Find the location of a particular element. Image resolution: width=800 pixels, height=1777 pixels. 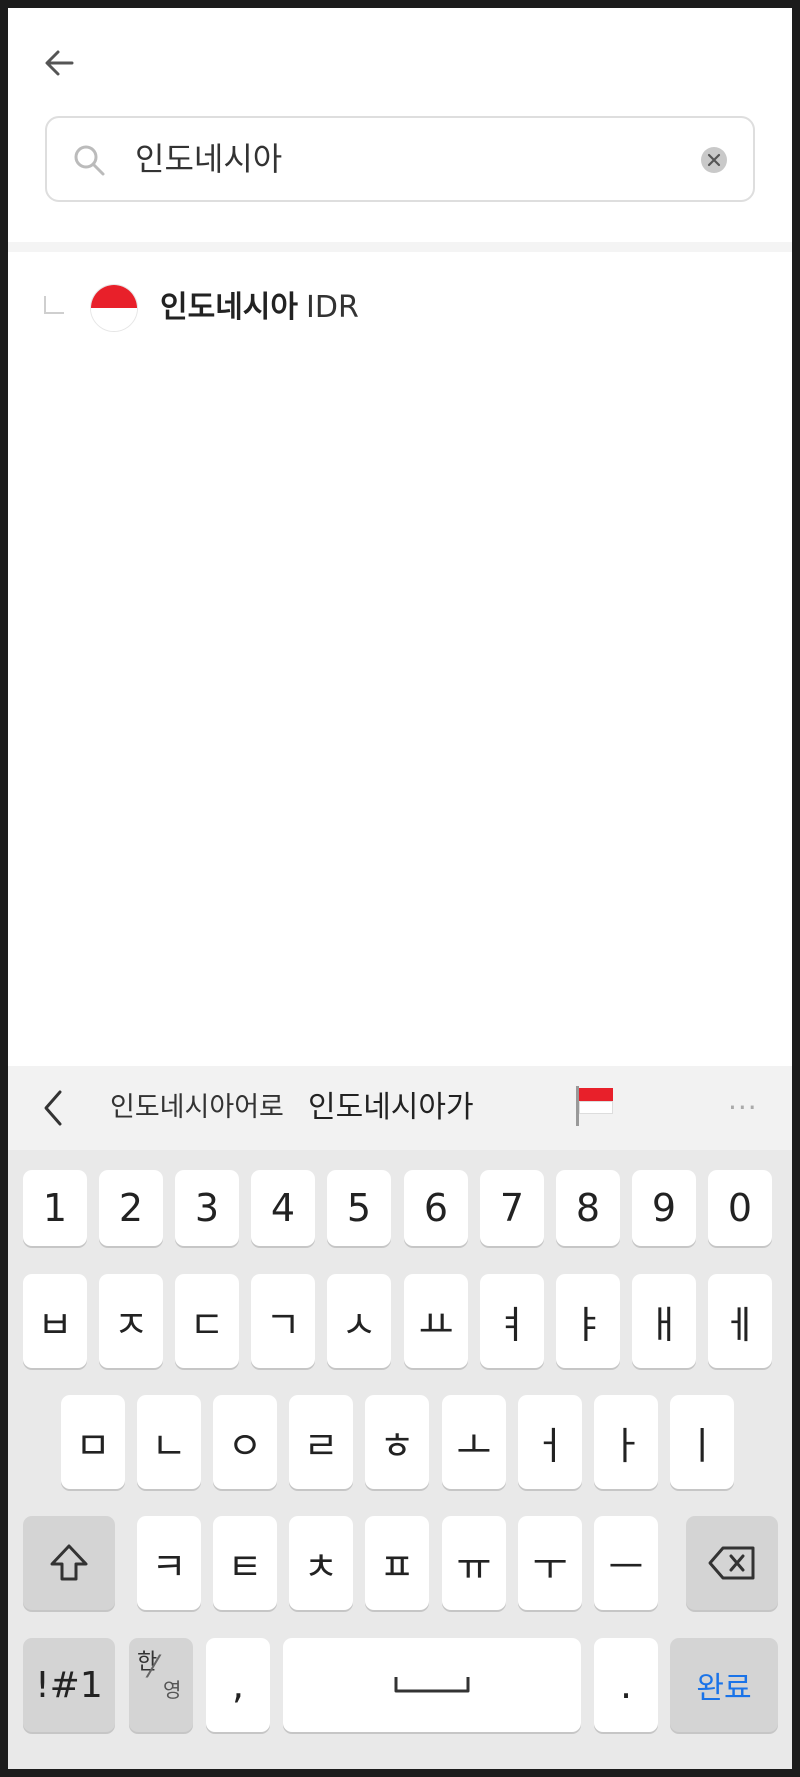

suggestion-word-1: 인도네시아어로 is located at coordinates (197, 1108).